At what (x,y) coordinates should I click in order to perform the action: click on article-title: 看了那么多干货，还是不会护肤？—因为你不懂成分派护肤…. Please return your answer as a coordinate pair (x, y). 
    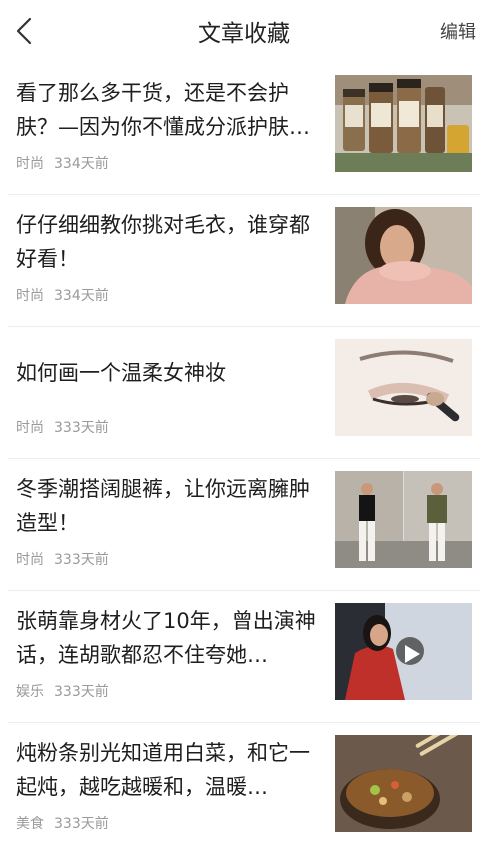
    Looking at the image, I should click on (163, 110).